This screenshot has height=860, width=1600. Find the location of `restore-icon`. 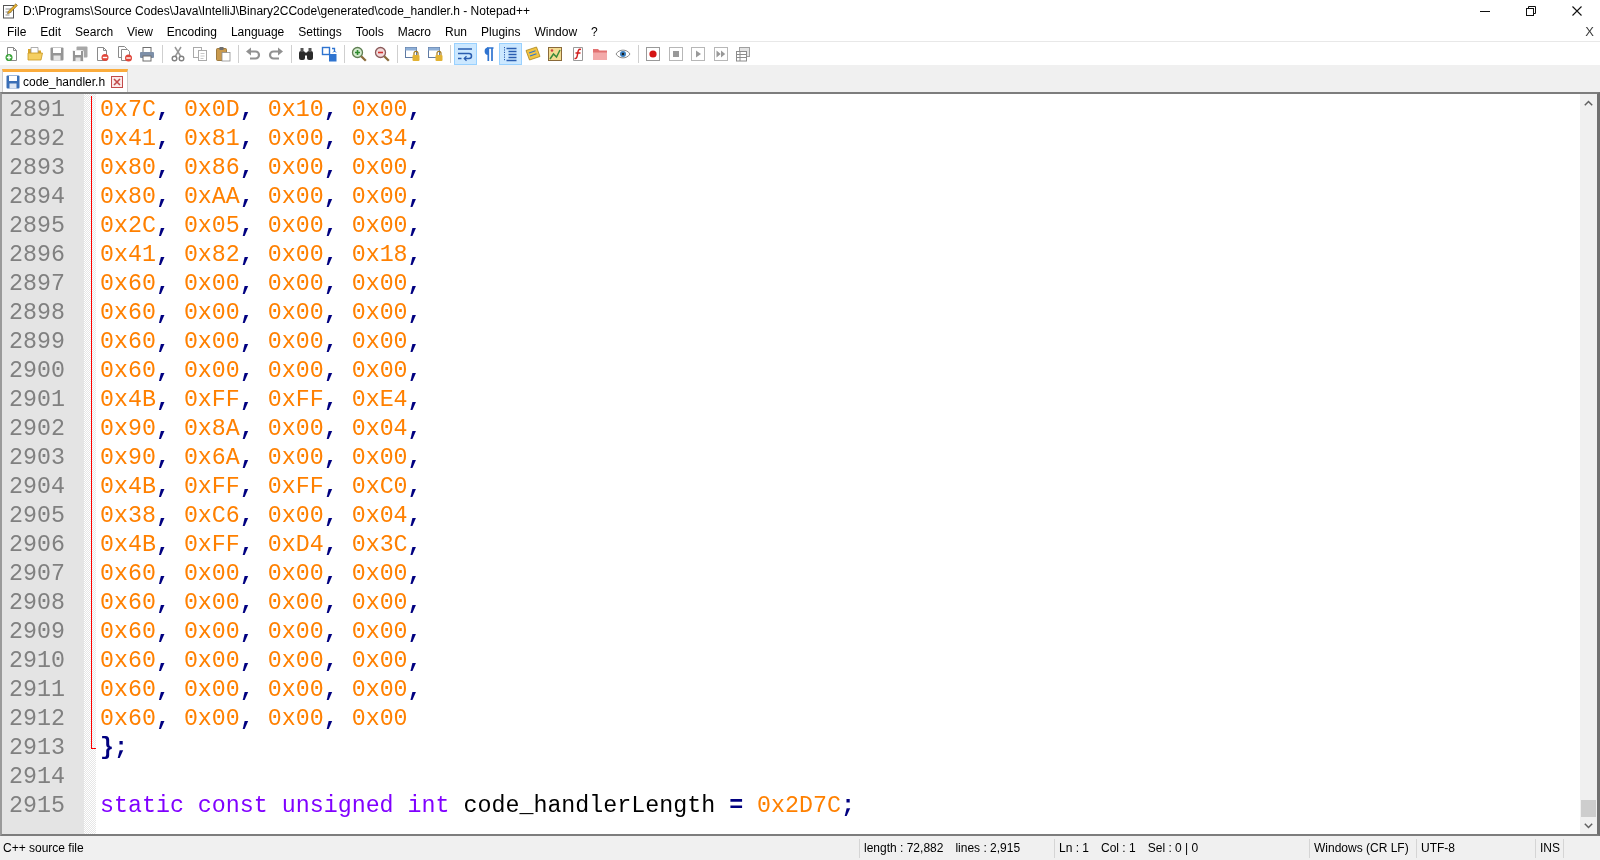

restore-icon is located at coordinates (1531, 11).